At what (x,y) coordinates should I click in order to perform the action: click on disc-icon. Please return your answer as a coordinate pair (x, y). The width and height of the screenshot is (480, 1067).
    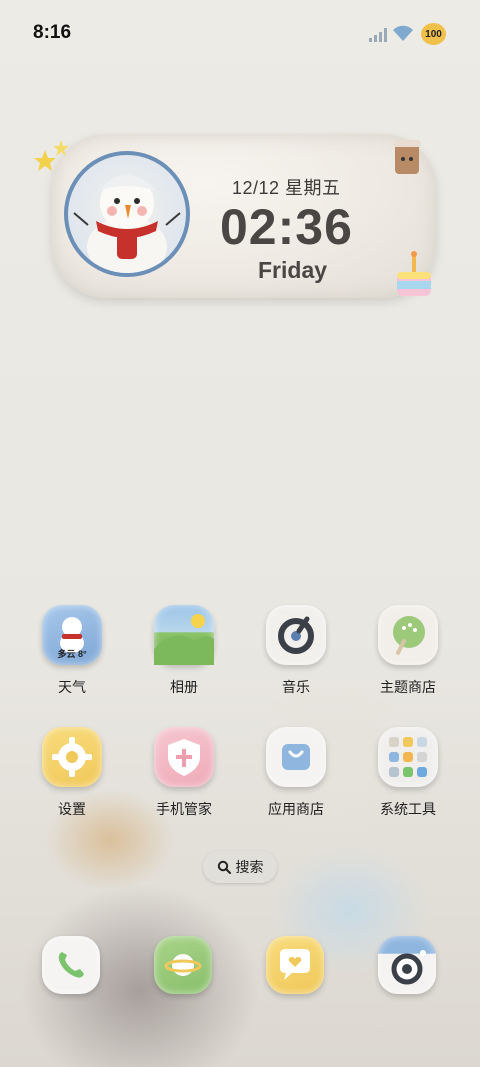
    Looking at the image, I should click on (296, 635).